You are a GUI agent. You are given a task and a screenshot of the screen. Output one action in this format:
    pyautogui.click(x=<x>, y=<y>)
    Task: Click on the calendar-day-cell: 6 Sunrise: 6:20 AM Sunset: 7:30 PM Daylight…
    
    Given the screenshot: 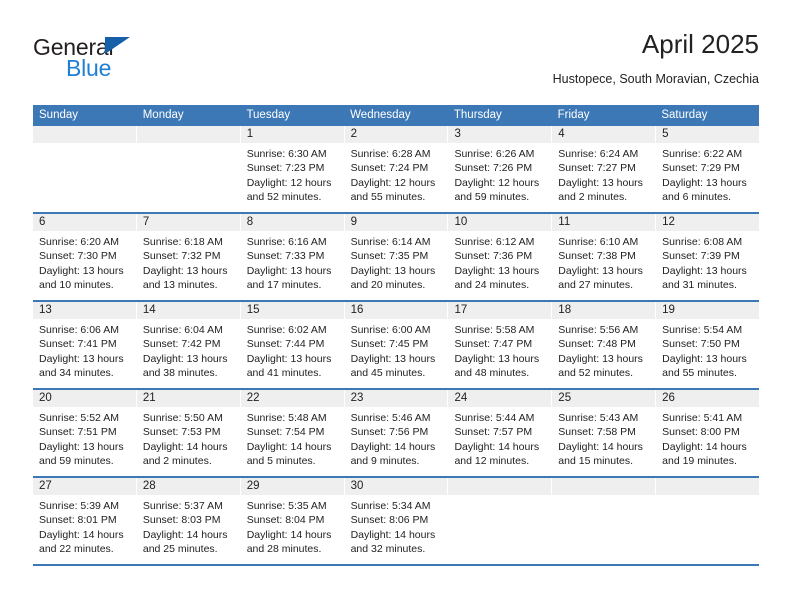 What is the action you would take?
    pyautogui.click(x=85, y=257)
    